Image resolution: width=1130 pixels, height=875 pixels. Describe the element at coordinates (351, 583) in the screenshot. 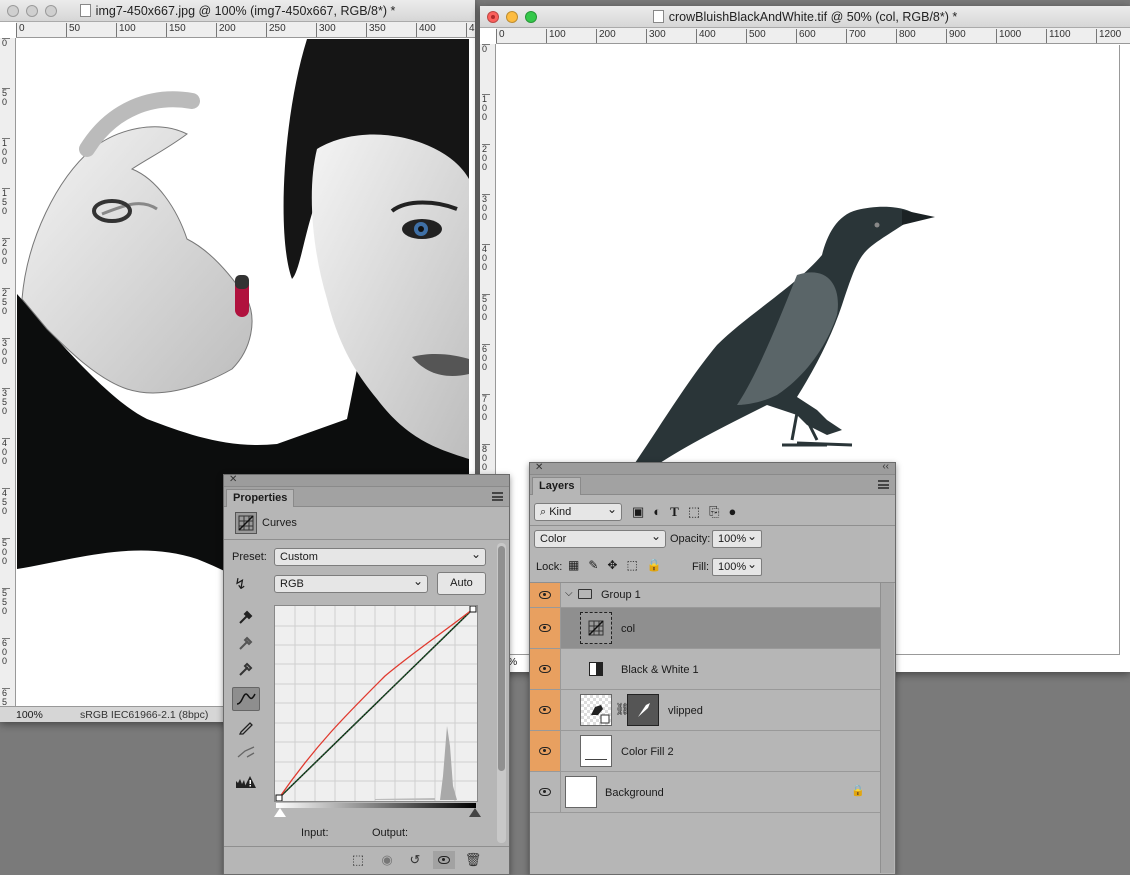

I see `channel-dropdown: RGB` at that location.